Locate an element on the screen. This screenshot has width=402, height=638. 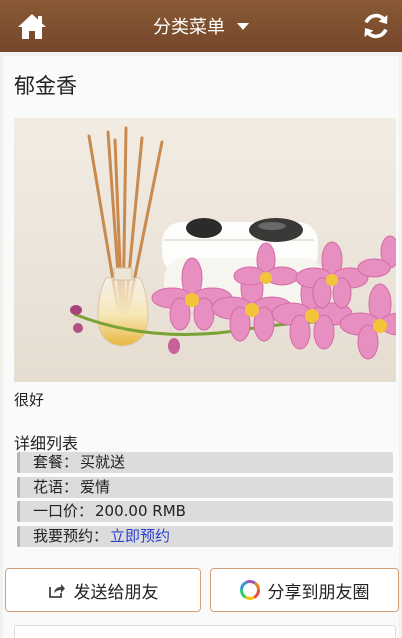
send-to-friend-button: 发送给朋友 is located at coordinates (103, 590).